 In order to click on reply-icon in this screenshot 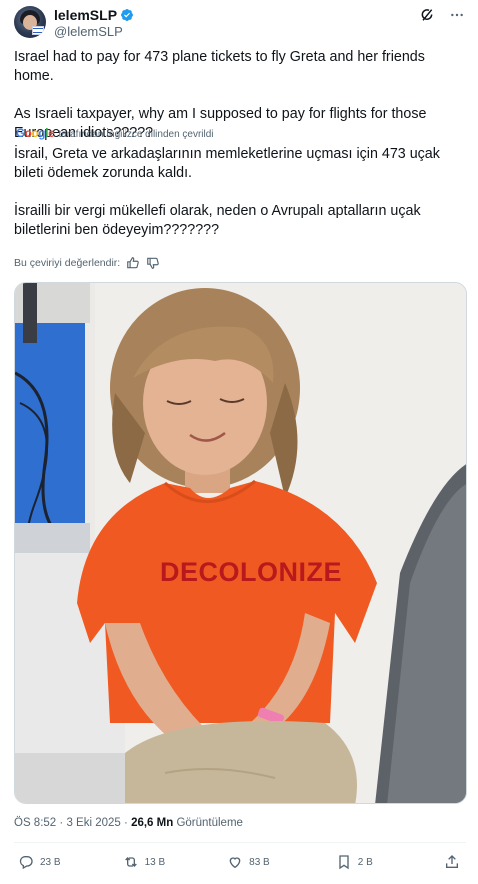, I will do `click(26, 863)`.